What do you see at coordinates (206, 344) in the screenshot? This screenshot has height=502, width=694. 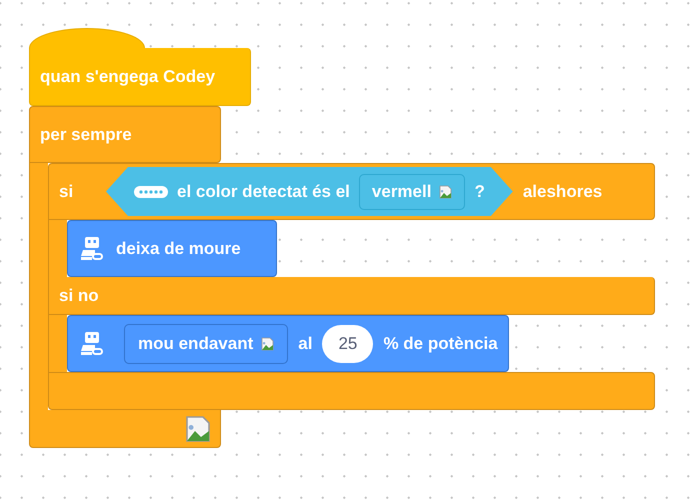 I see `direction-dropdown: mou endavant` at bounding box center [206, 344].